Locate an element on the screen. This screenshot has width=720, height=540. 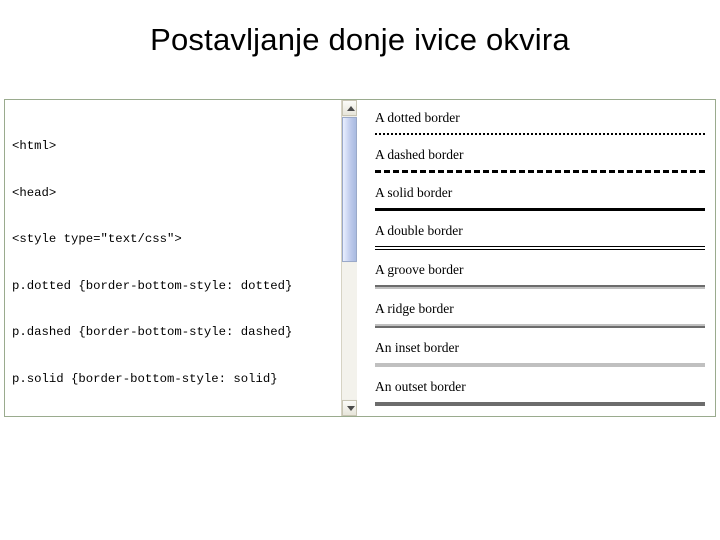
scroll-up-icon is located at coordinates (349, 108).